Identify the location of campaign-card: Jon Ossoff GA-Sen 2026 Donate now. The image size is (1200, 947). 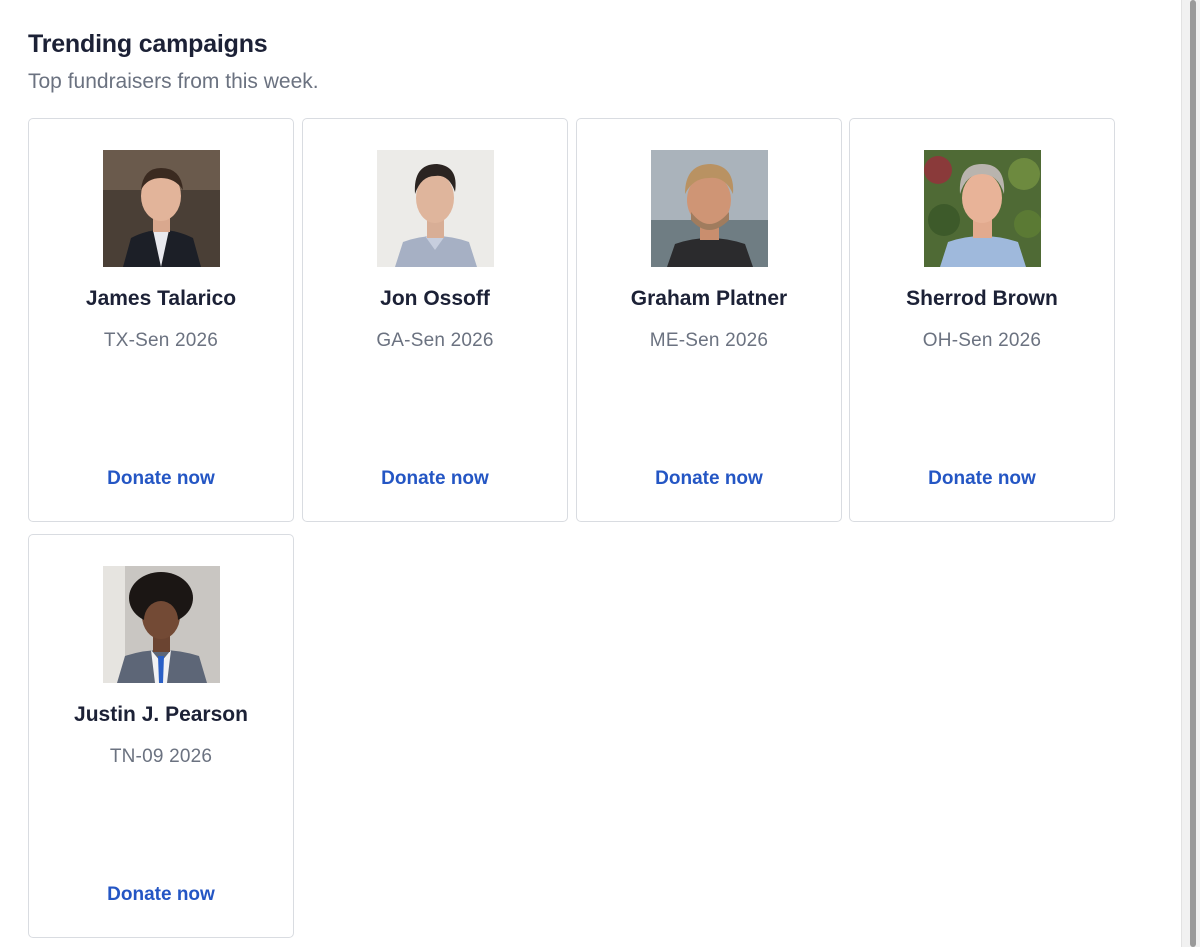
(435, 320).